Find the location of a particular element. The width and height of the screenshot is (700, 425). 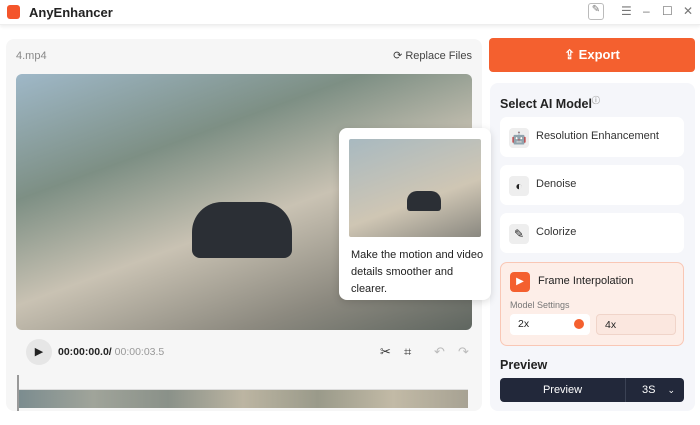

panel-title-text: Select AI Model is located at coordinates (546, 104).